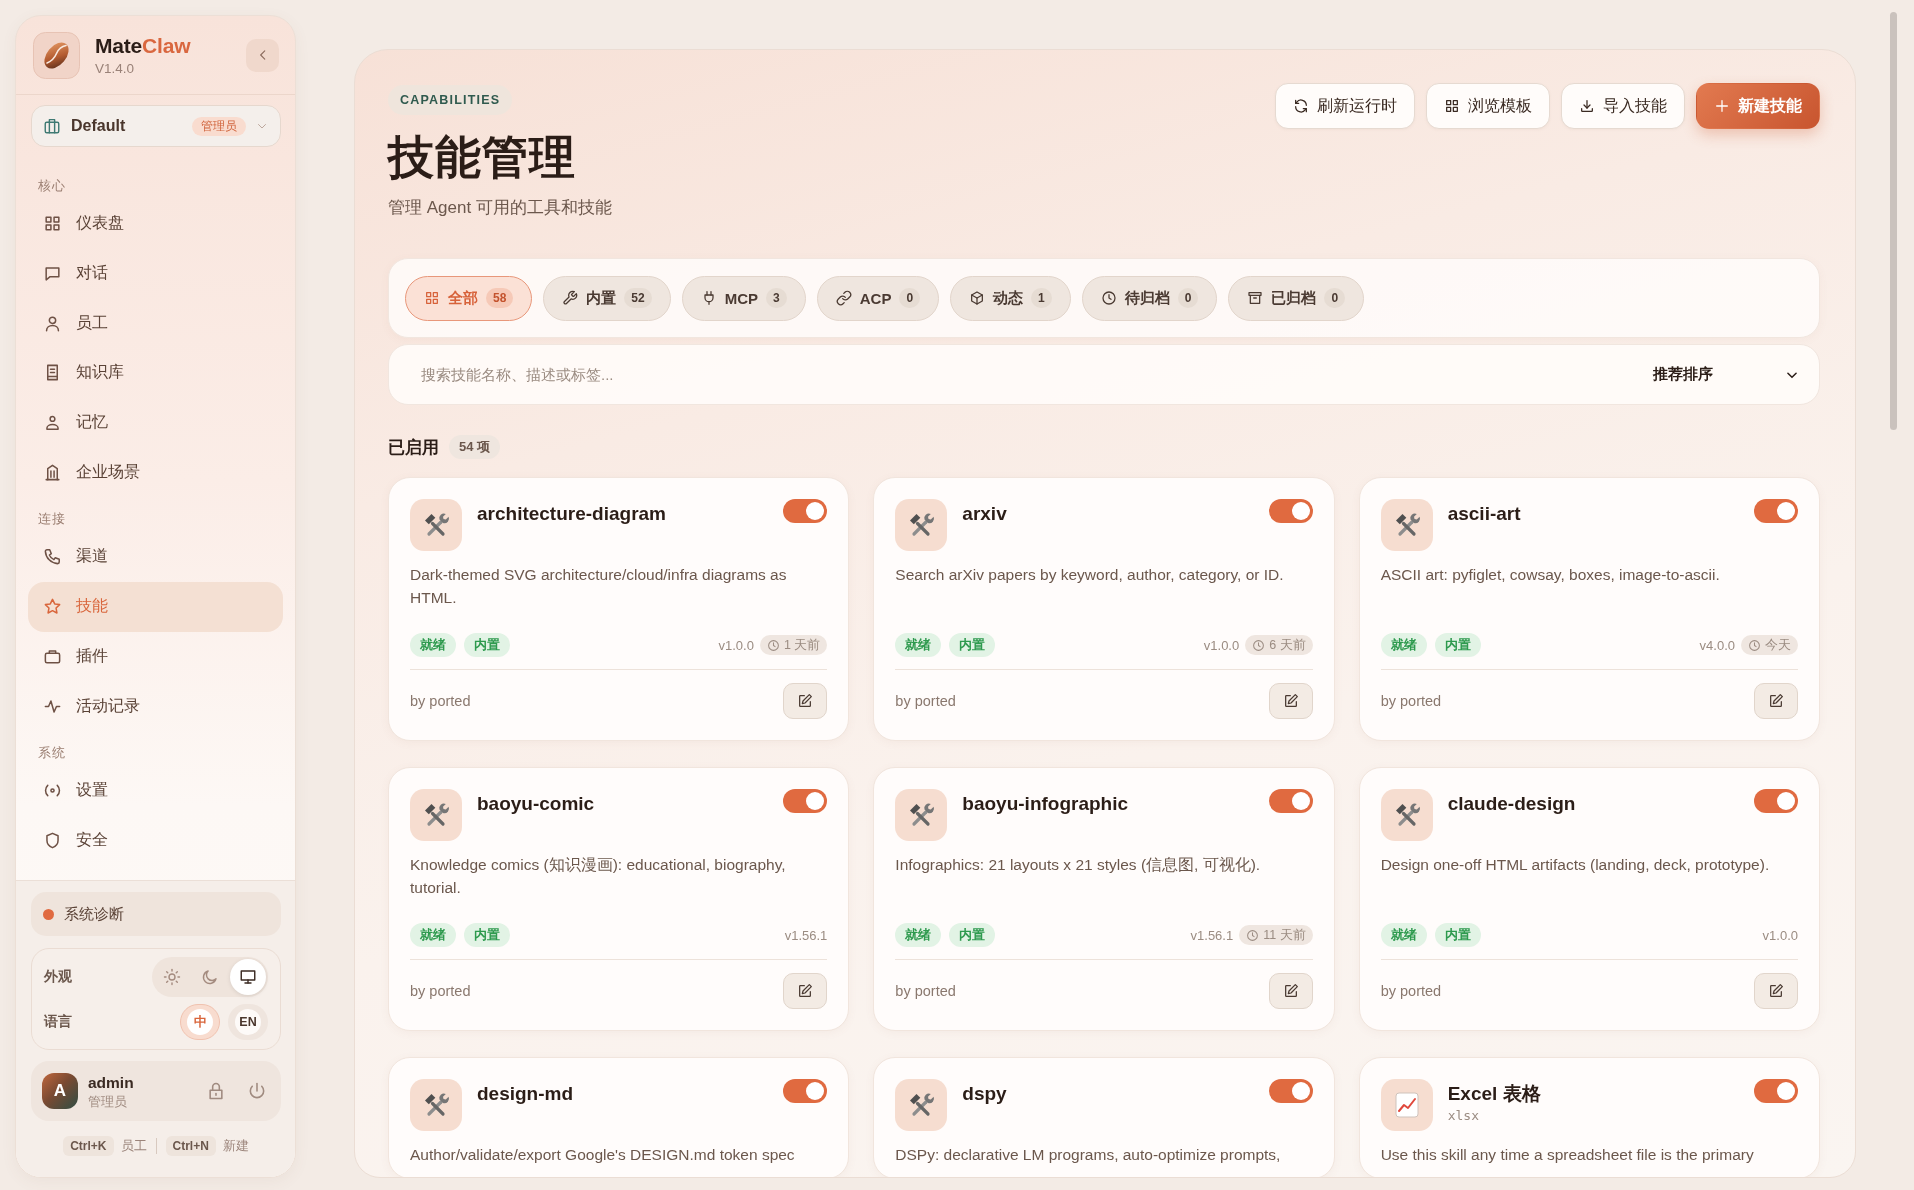  I want to click on language-option: 中, so click(200, 1022).